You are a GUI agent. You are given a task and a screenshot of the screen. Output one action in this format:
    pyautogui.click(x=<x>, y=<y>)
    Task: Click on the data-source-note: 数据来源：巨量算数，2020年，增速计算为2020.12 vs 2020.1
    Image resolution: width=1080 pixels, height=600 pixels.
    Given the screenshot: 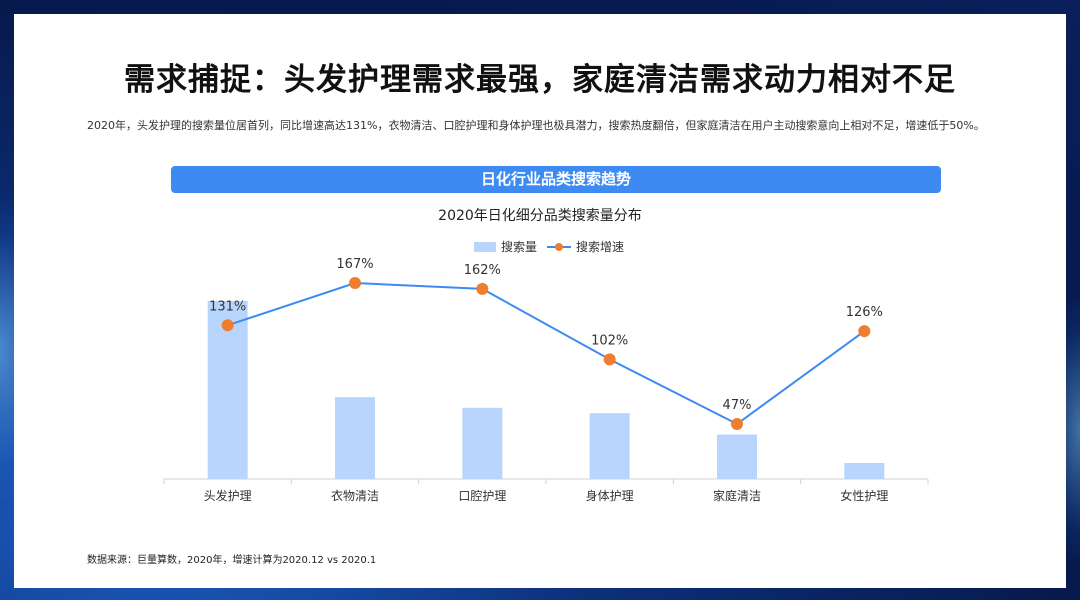 What is the action you would take?
    pyautogui.click(x=232, y=560)
    